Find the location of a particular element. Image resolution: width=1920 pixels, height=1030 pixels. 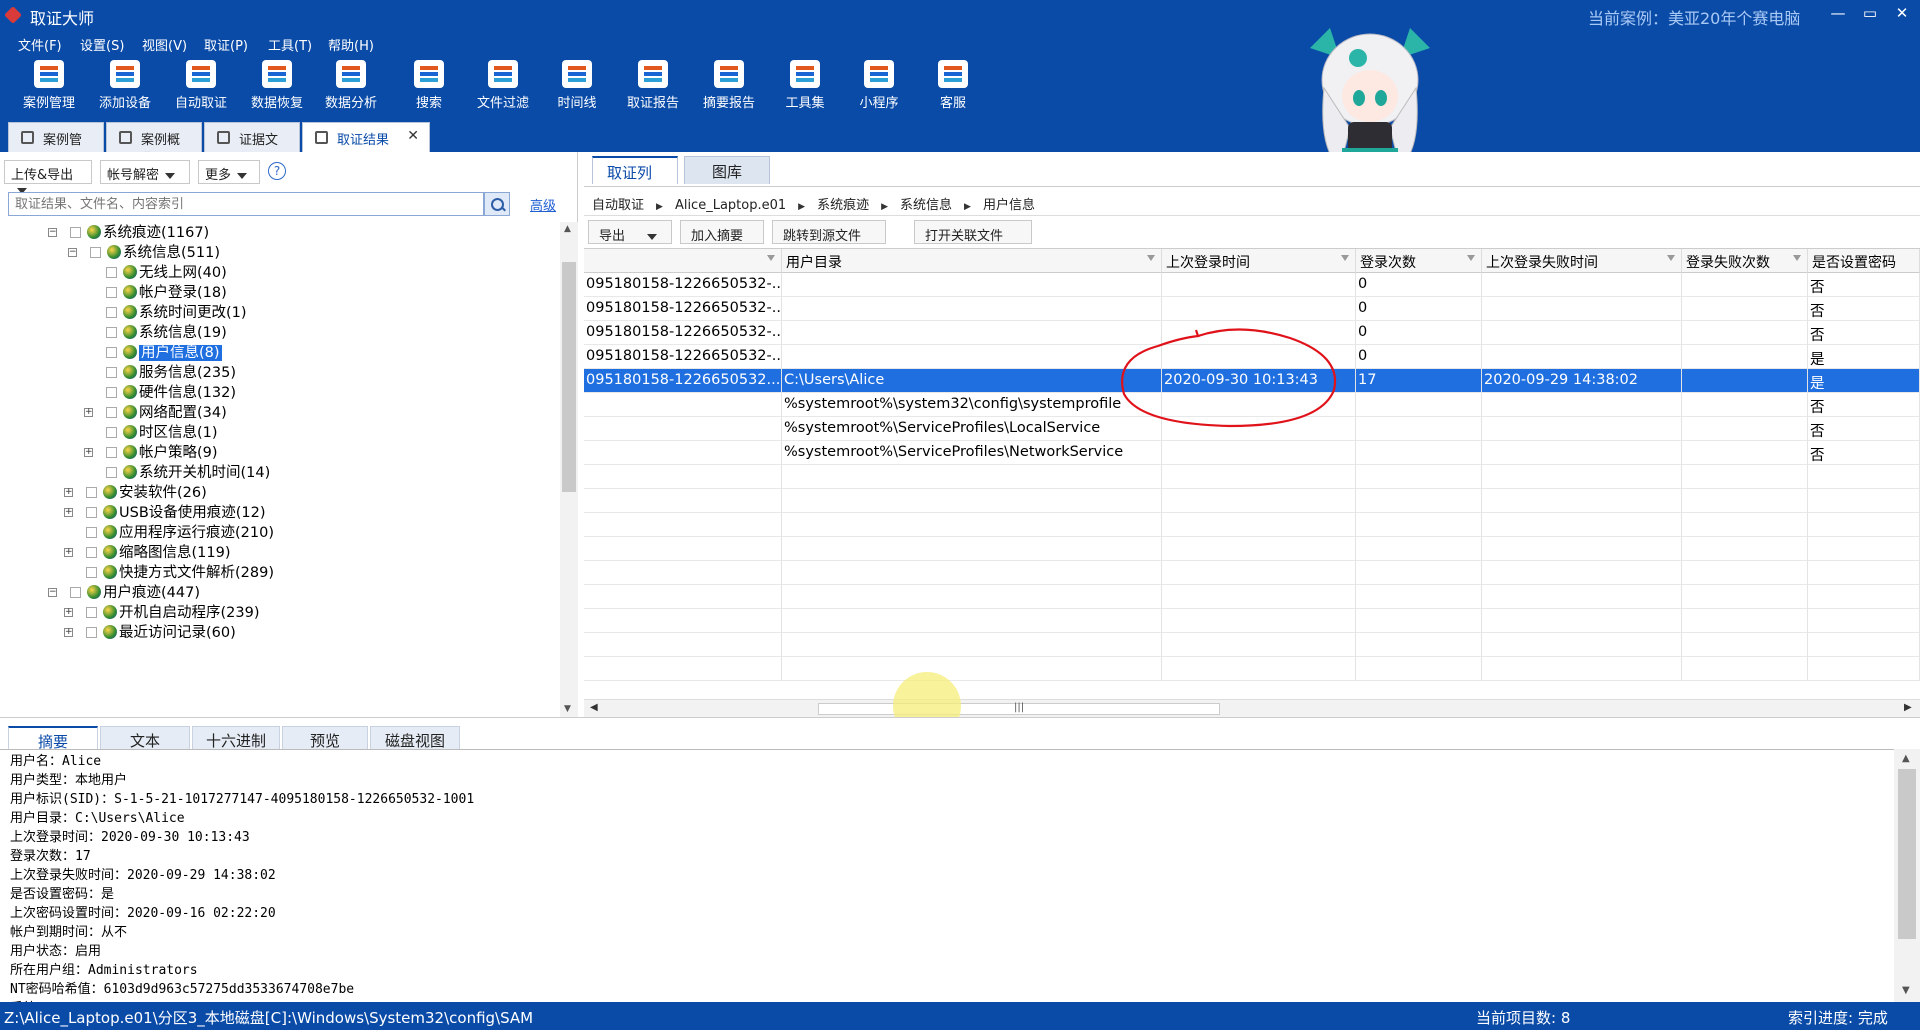

tree-node-installed-software: + 安装软件(26) is located at coordinates (135, 493).